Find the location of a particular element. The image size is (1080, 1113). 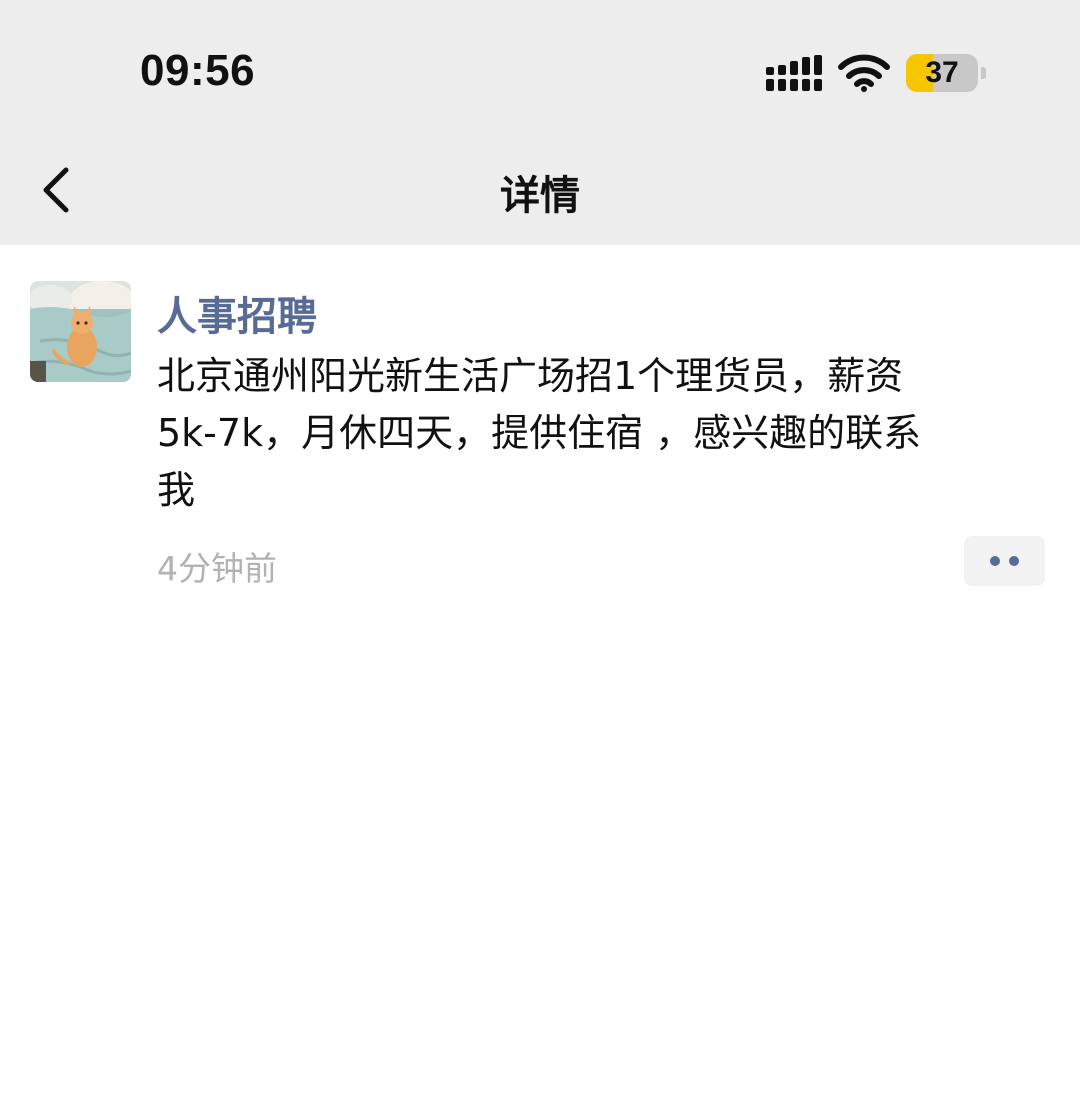

cat-avatar-image is located at coordinates (80, 331).